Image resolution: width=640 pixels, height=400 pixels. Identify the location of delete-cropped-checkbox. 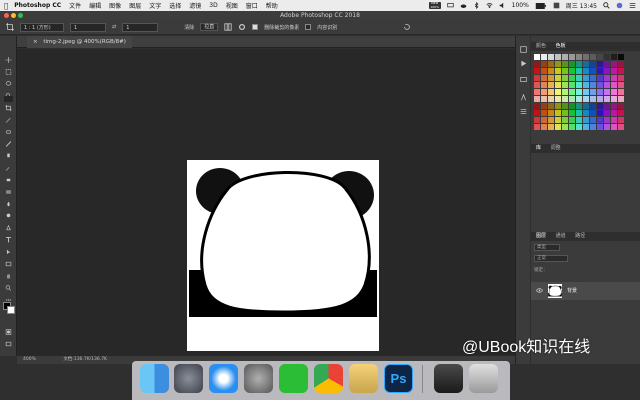
(255, 27).